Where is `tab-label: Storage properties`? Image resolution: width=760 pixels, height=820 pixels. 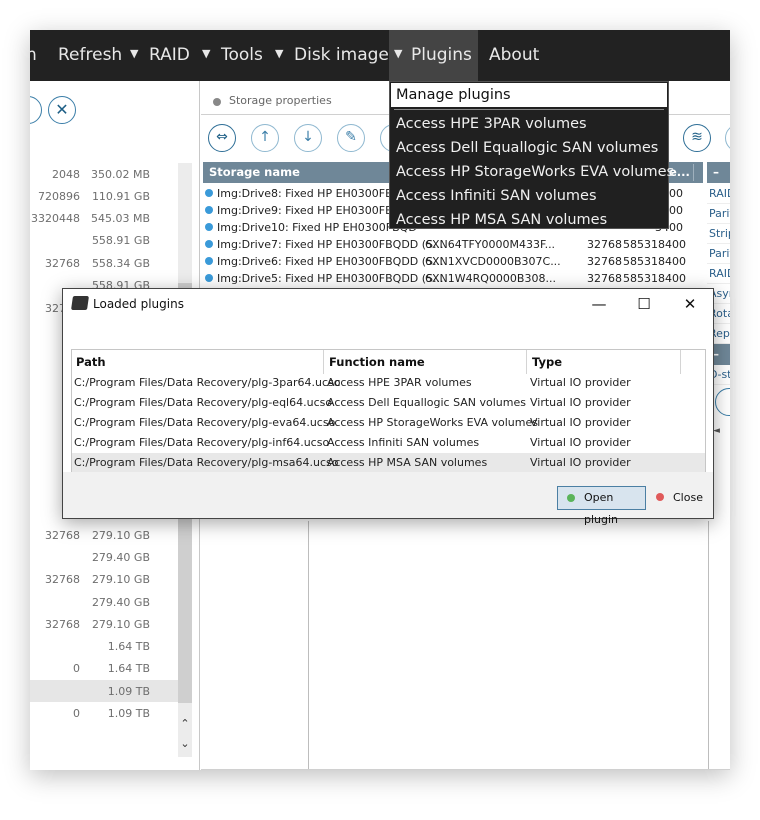
tab-label: Storage properties is located at coordinates (280, 100).